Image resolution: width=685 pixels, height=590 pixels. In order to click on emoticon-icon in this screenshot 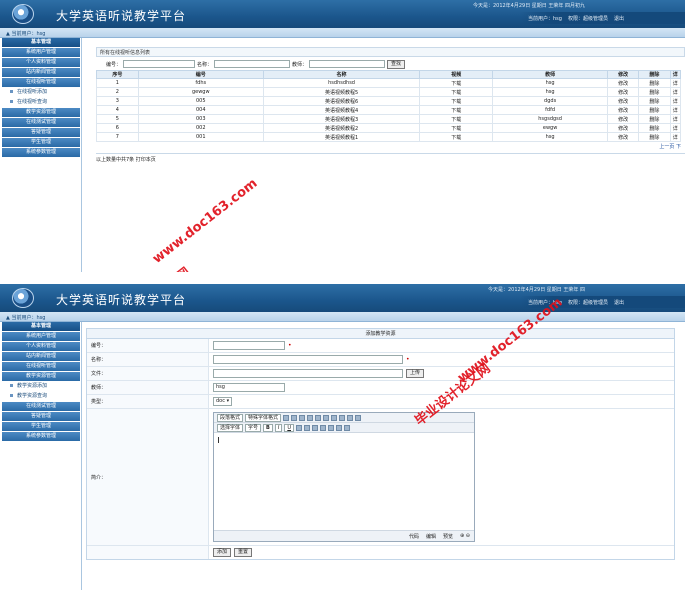, I will do `click(347, 427)`.